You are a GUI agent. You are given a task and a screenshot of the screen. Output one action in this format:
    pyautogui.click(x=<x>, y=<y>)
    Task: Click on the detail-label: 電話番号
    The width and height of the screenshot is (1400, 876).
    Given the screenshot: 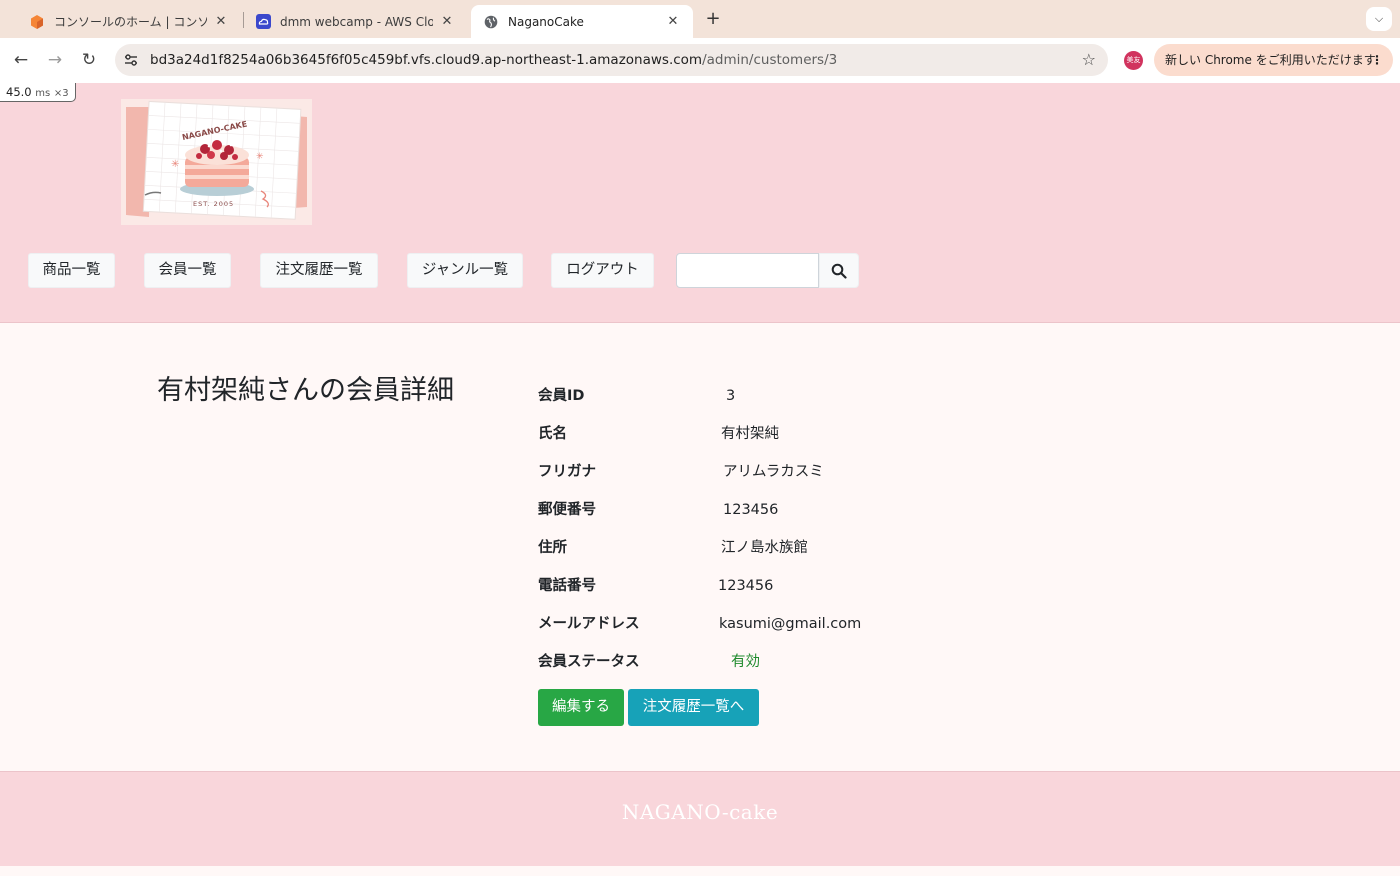 What is the action you would take?
    pyautogui.click(x=567, y=586)
    